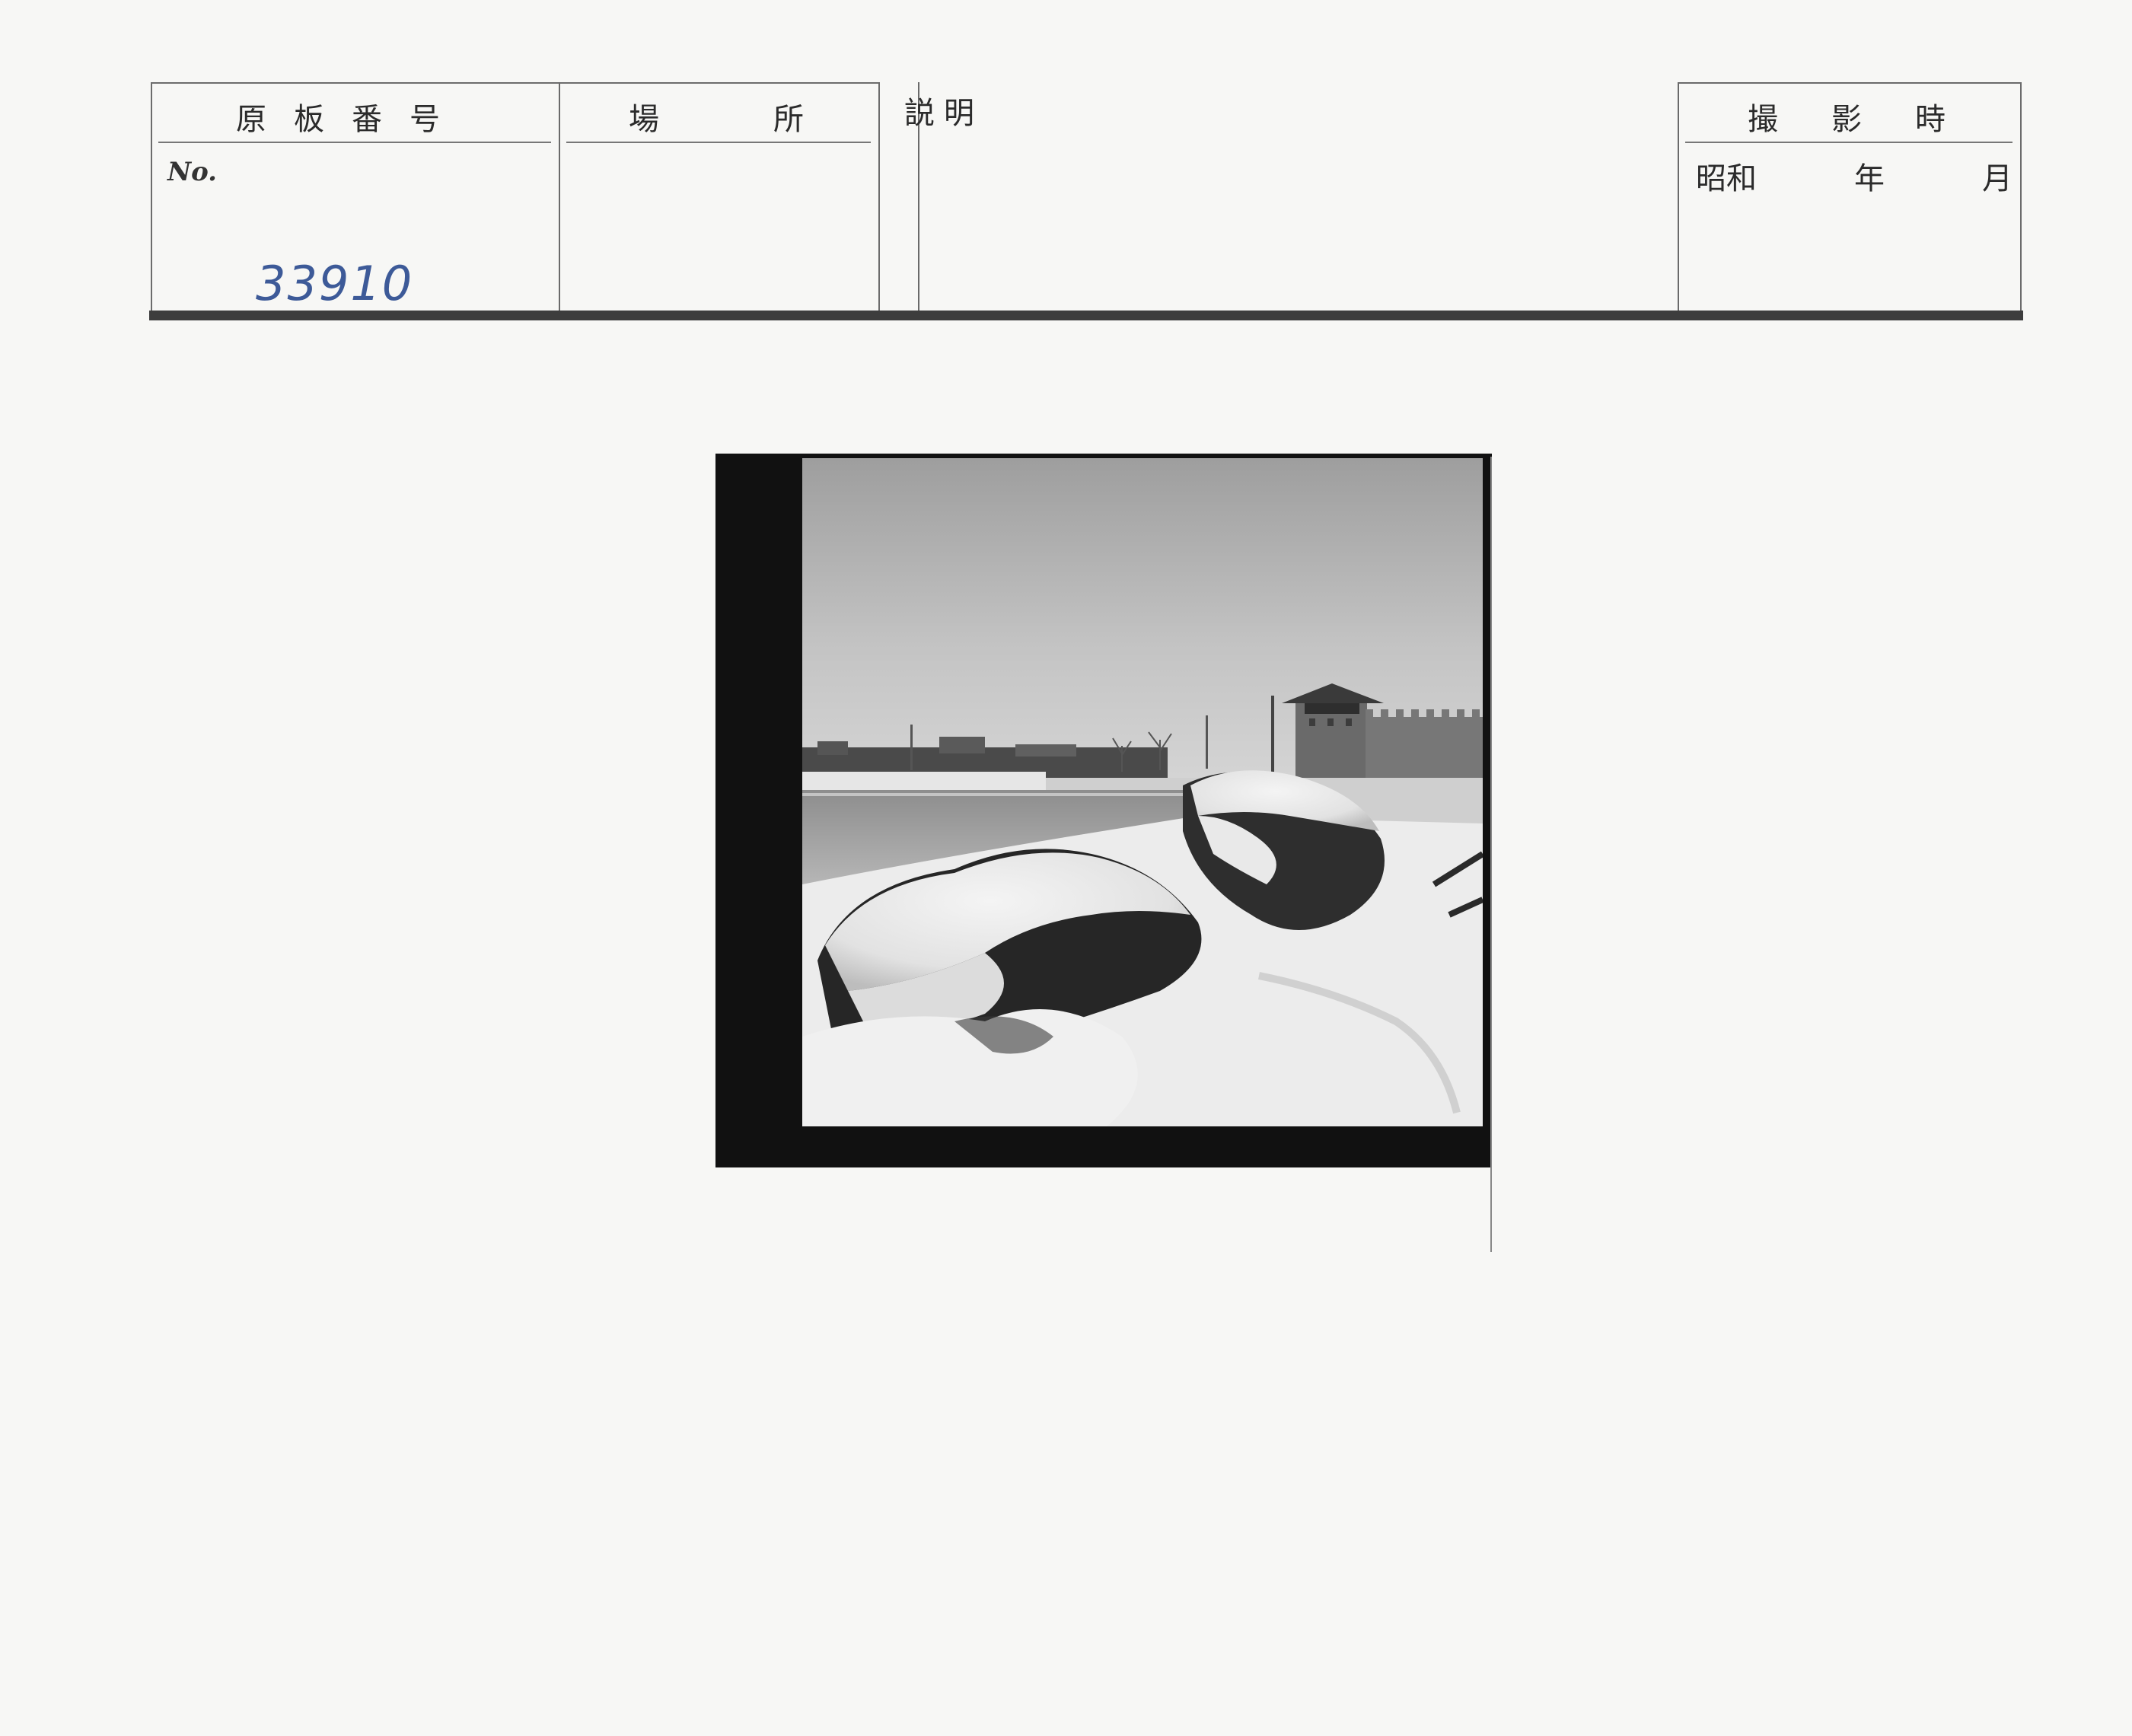 Image resolution: width=2132 pixels, height=1736 pixels. I want to click on header-bottom-bar, so click(1086, 315).